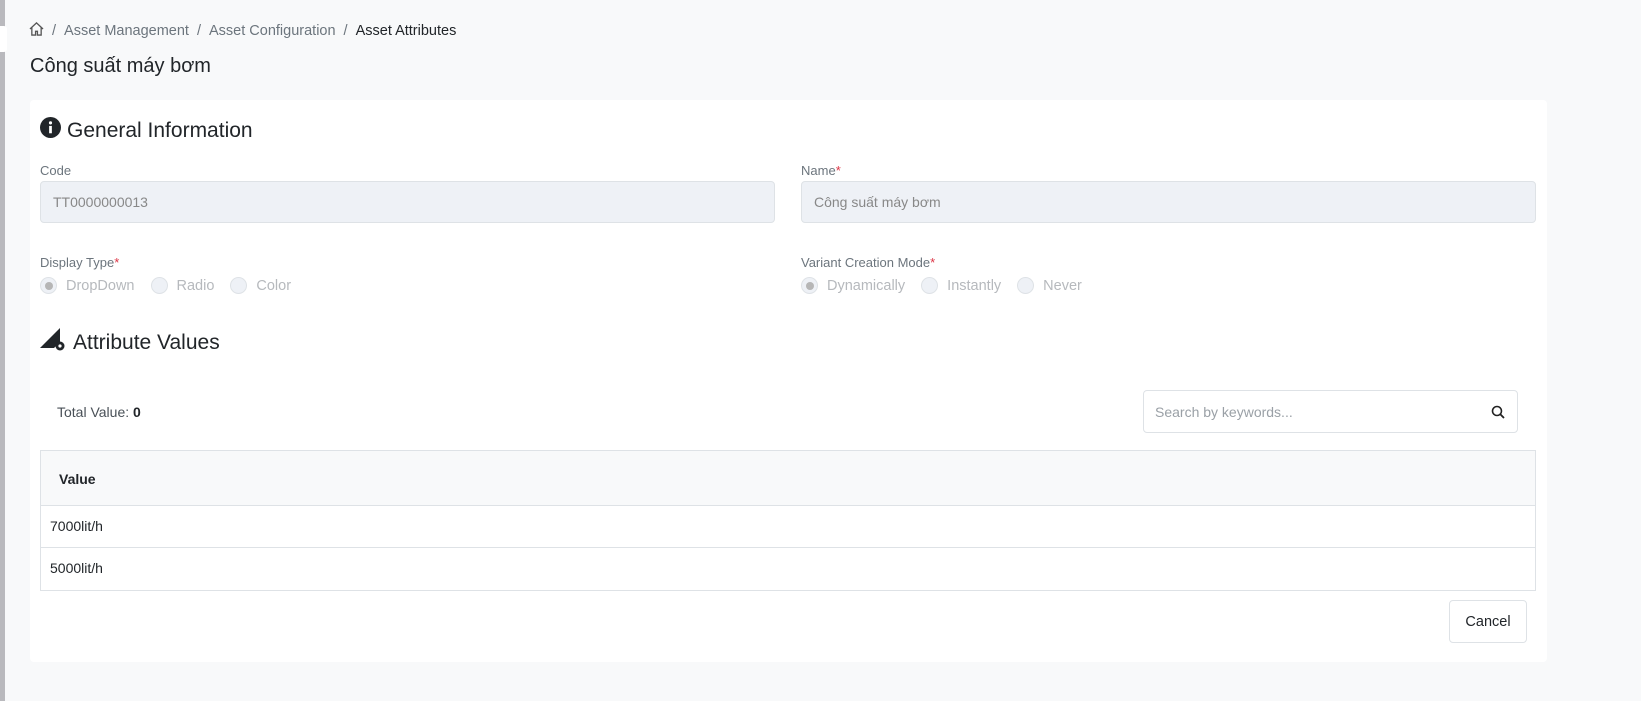 This screenshot has height=701, width=1641. I want to click on display-type-label: Display Type*, so click(80, 262).